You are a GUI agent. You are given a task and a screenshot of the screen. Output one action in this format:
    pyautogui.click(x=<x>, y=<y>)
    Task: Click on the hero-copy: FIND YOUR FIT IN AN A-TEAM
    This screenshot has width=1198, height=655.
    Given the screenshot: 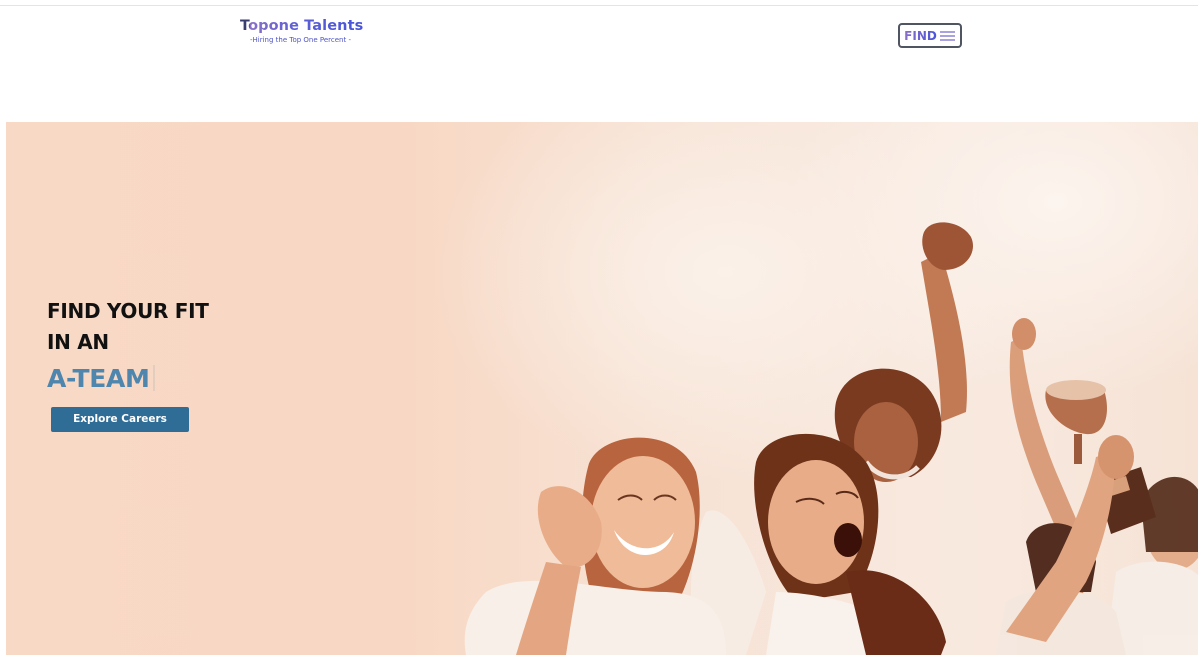 What is the action you would take?
    pyautogui.click(x=128, y=345)
    